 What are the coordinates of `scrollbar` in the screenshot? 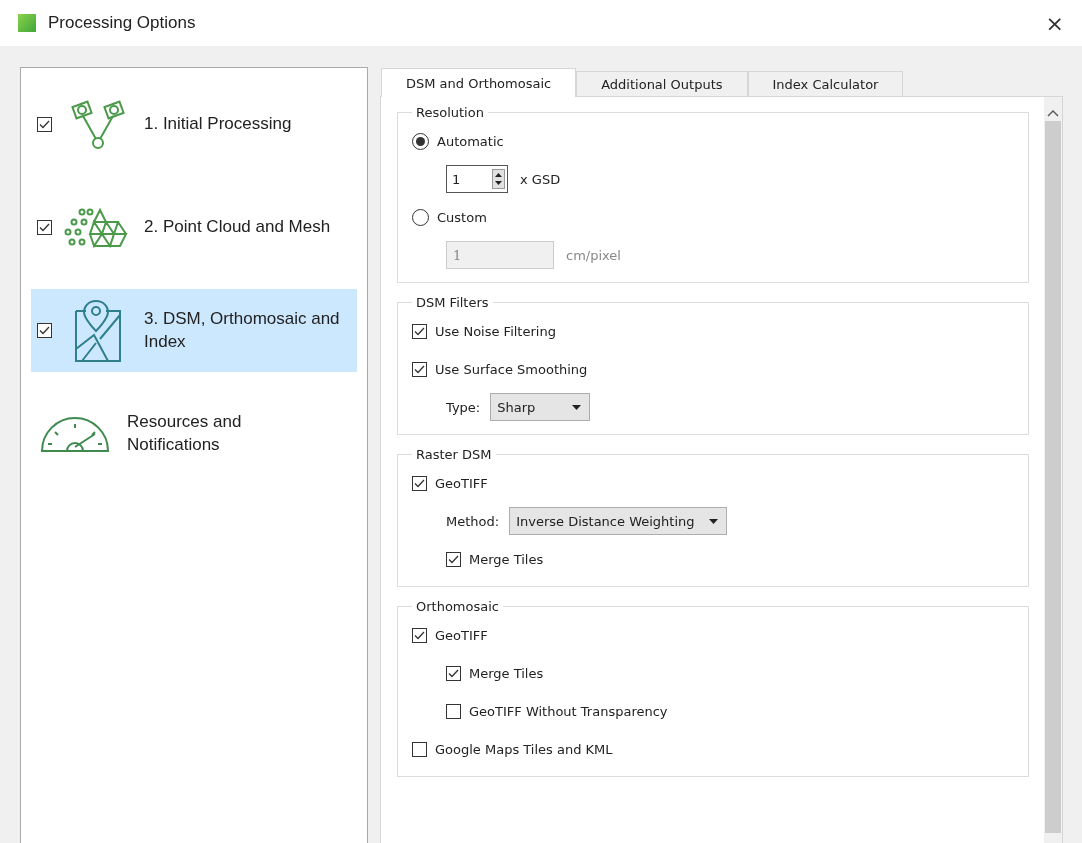 It's located at (1053, 470).